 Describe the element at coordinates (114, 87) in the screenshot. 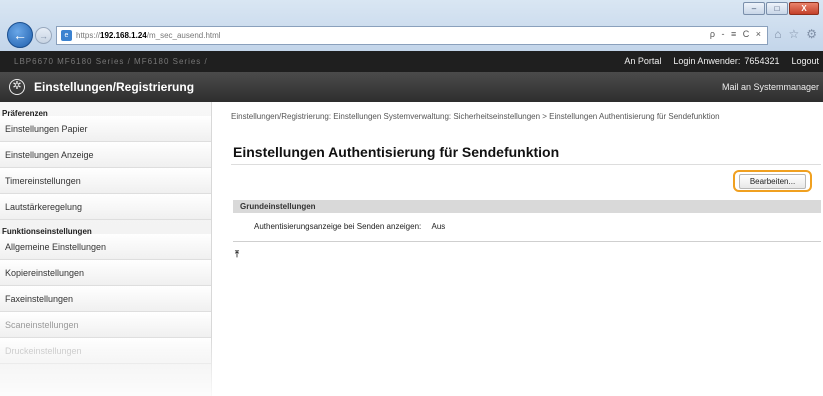

I see `header-title: Einstellungen/Registrierung` at that location.